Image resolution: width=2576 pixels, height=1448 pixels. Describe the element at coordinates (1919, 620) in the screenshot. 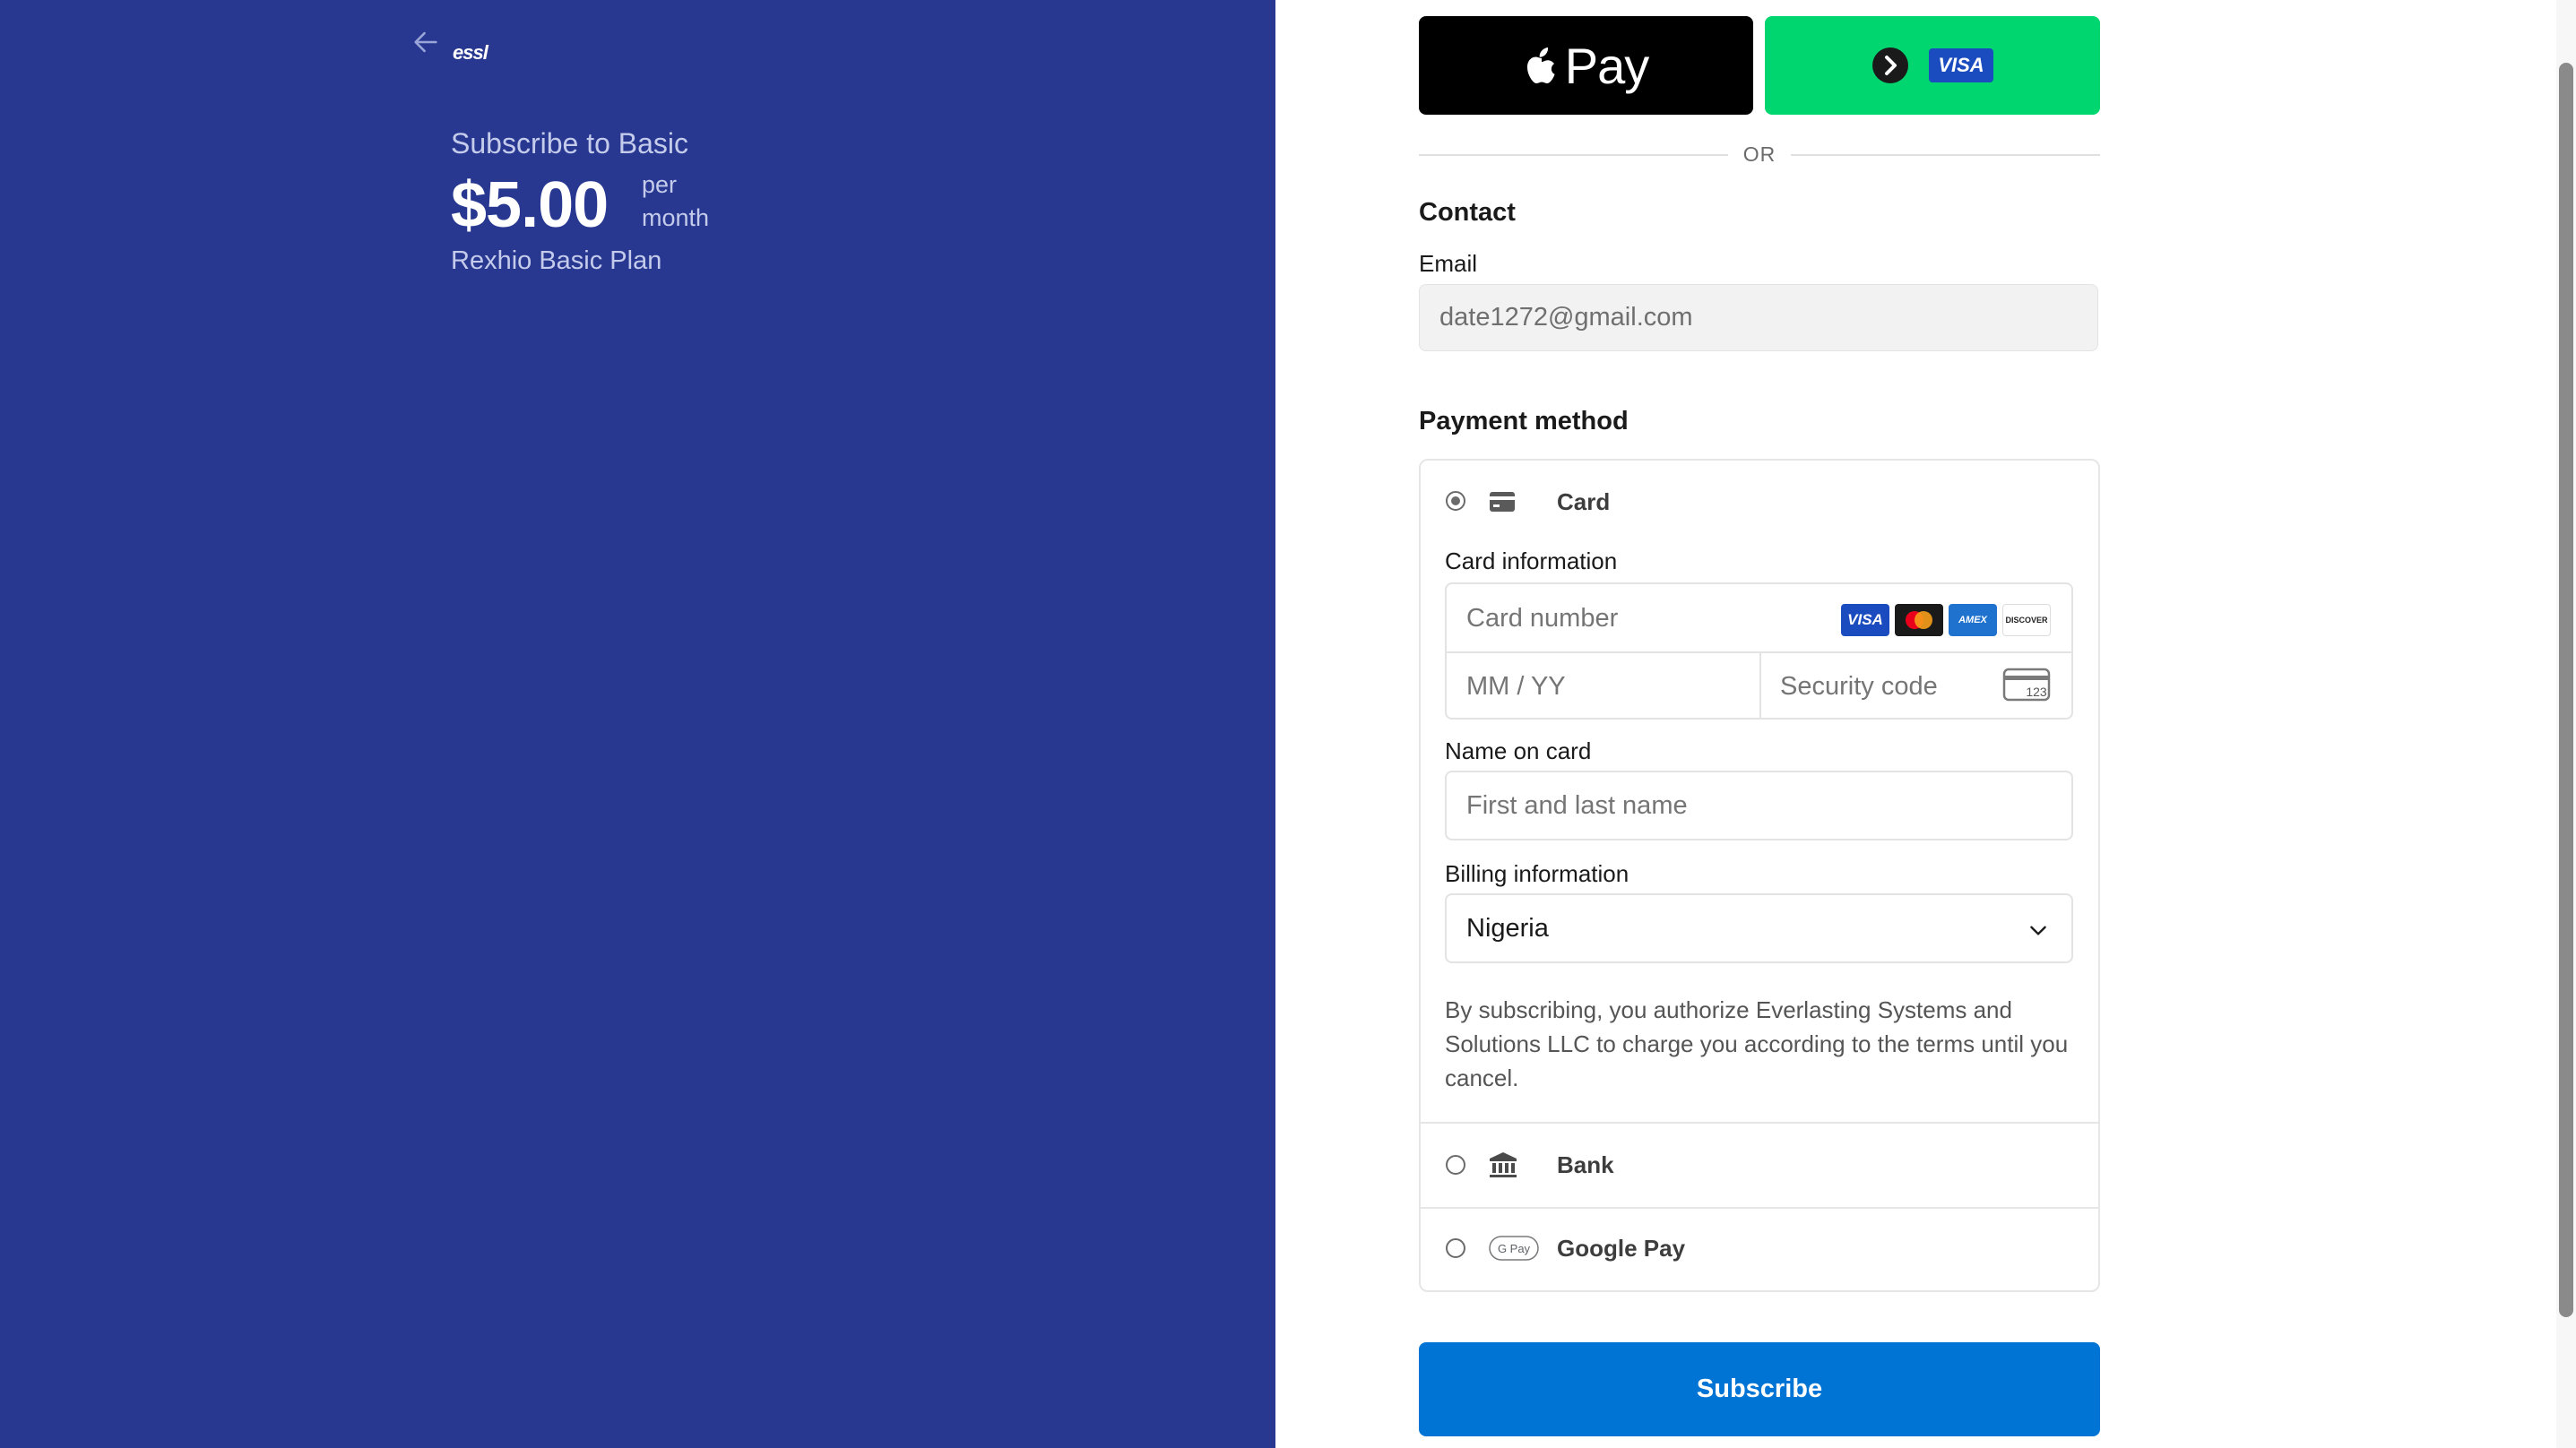

I see `mastercard-icon` at that location.